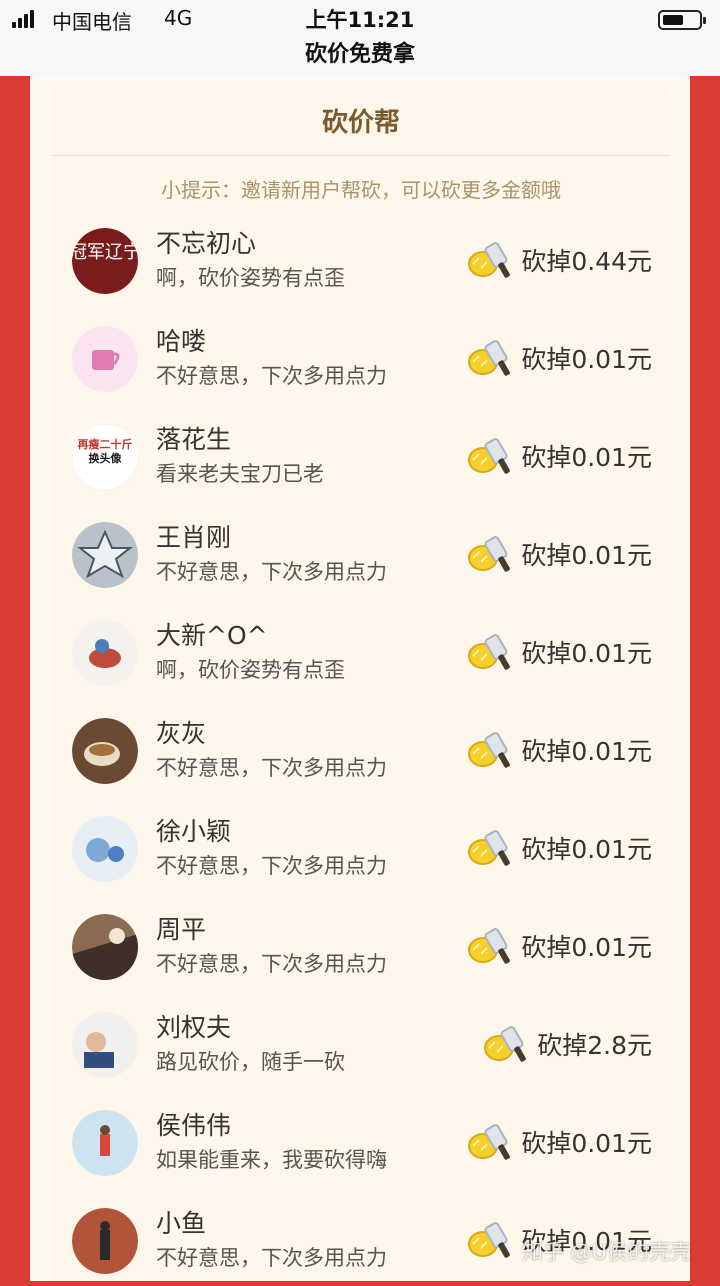 The height and width of the screenshot is (1286, 720). Describe the element at coordinates (194, 537) in the screenshot. I see `helper-name: 王肖刚` at that location.